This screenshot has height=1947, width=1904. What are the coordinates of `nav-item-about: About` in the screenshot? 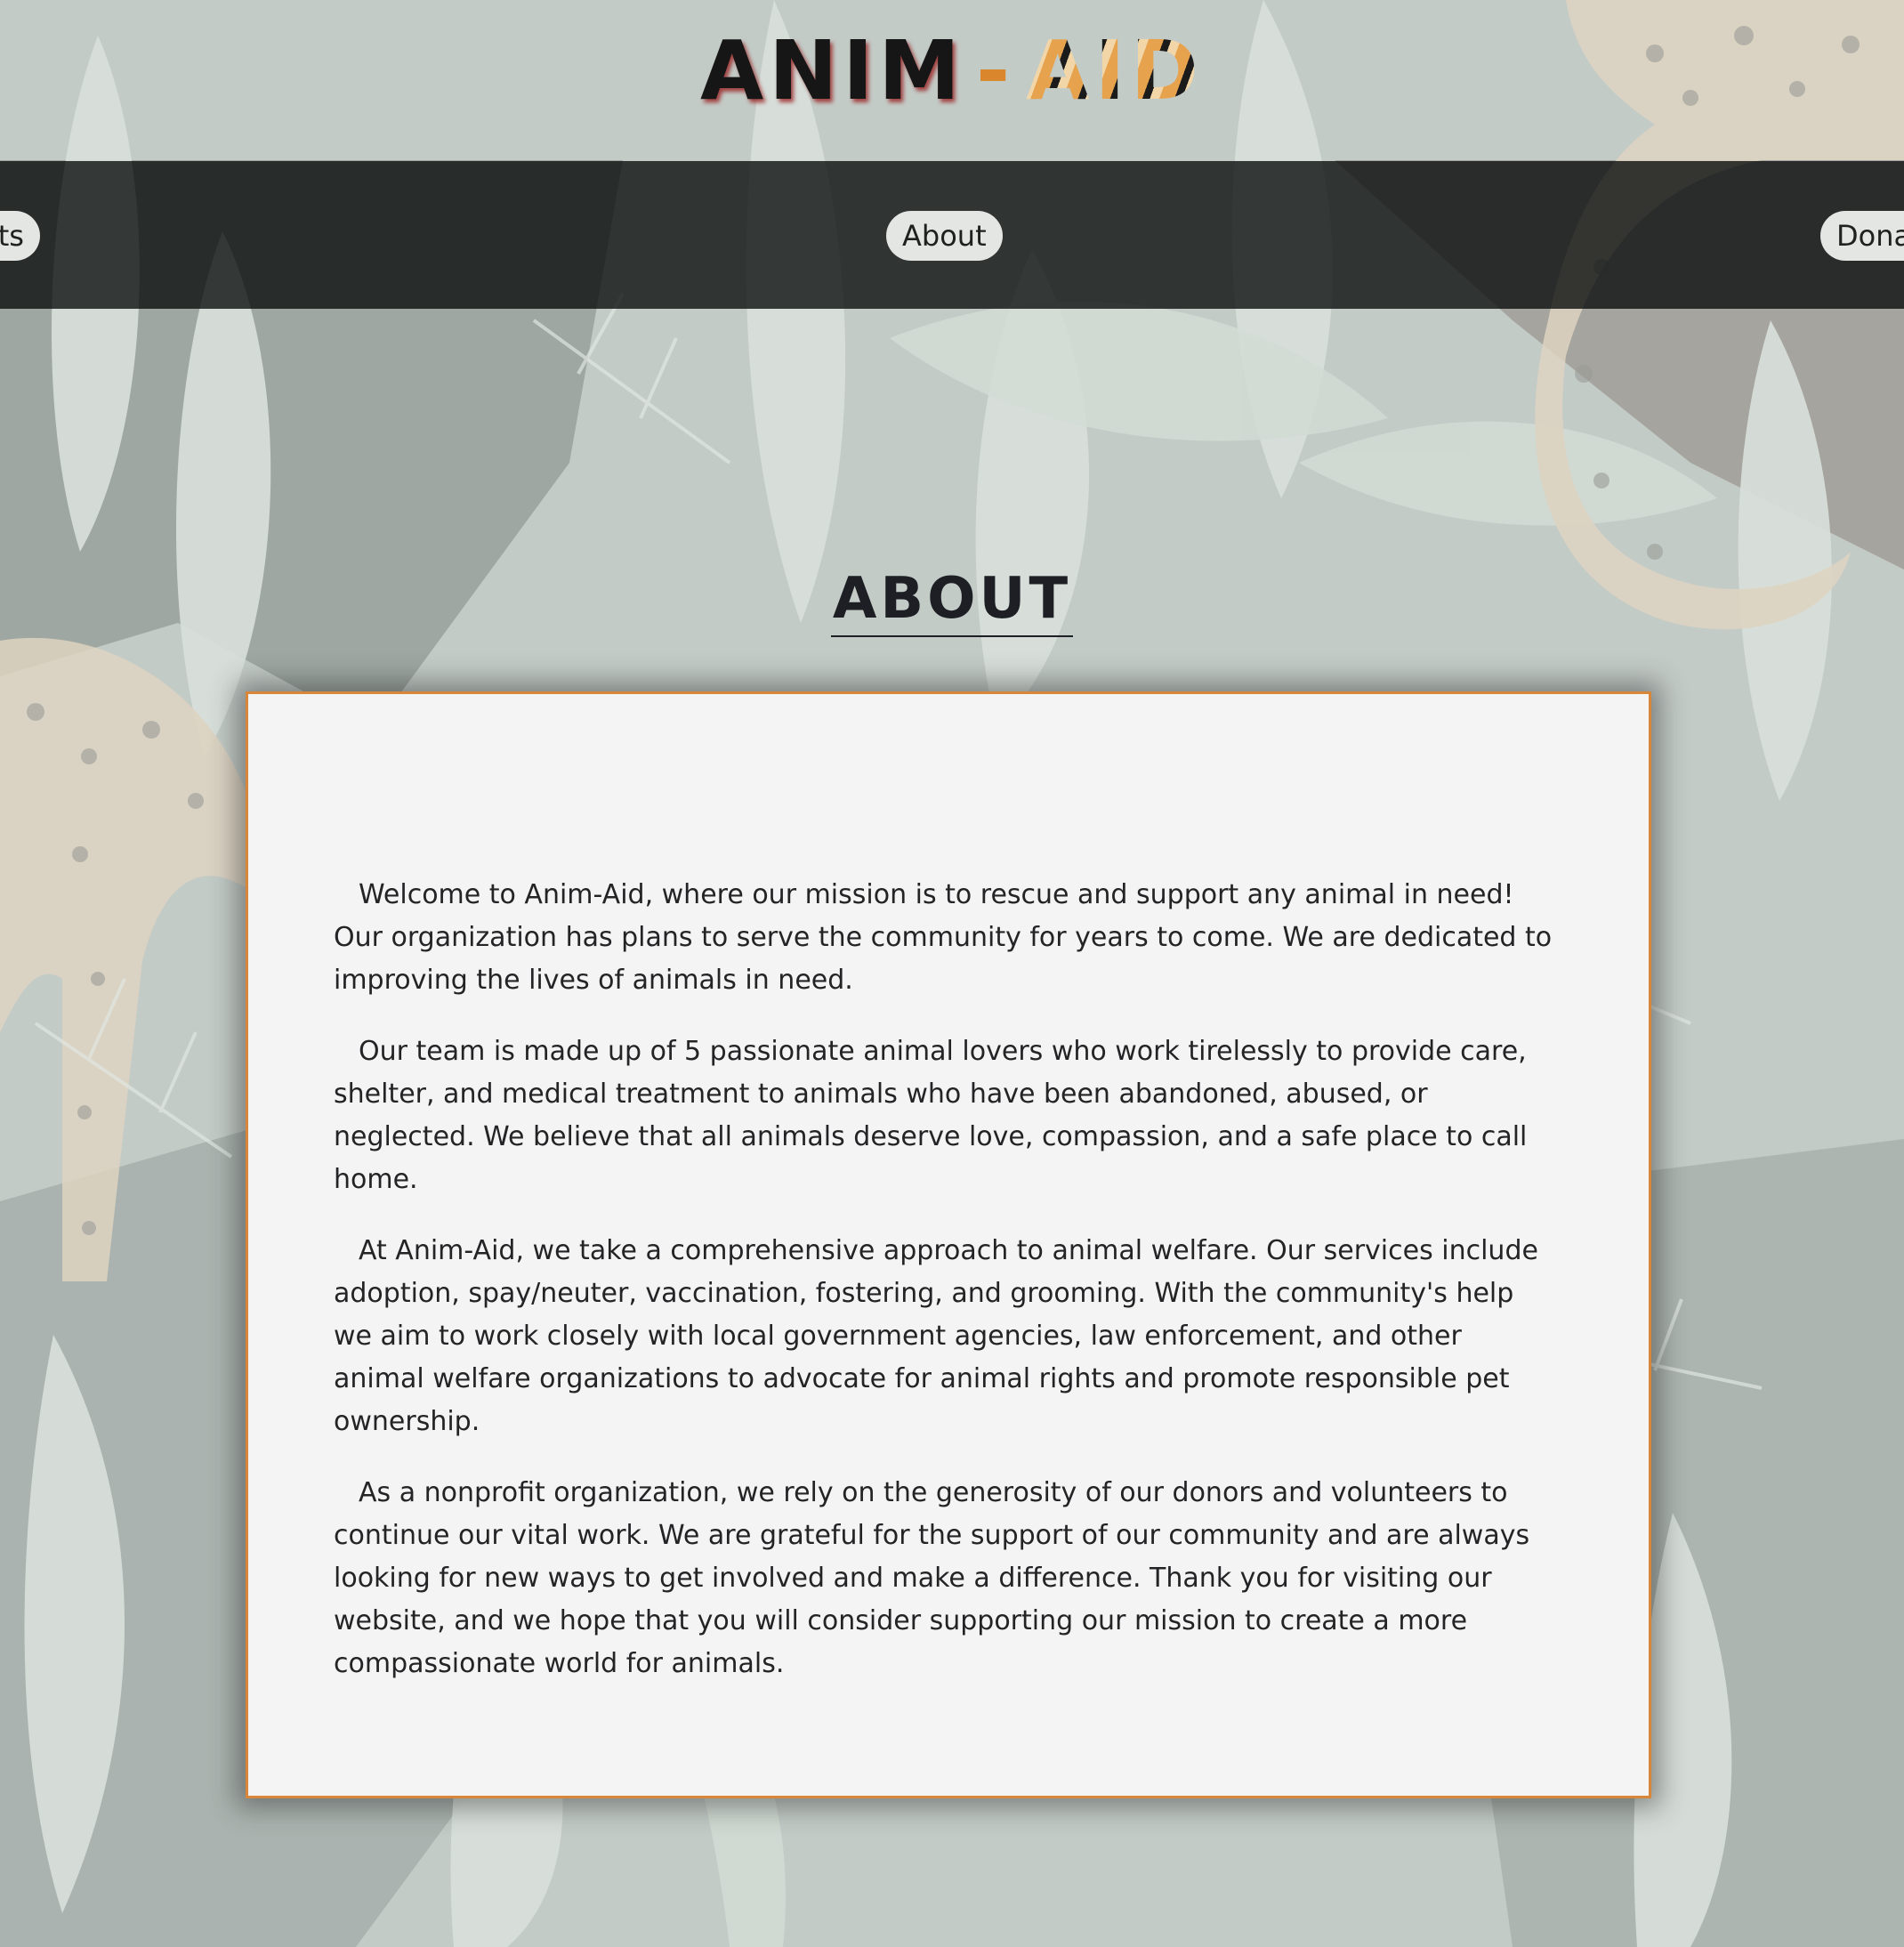 It's located at (944, 236).